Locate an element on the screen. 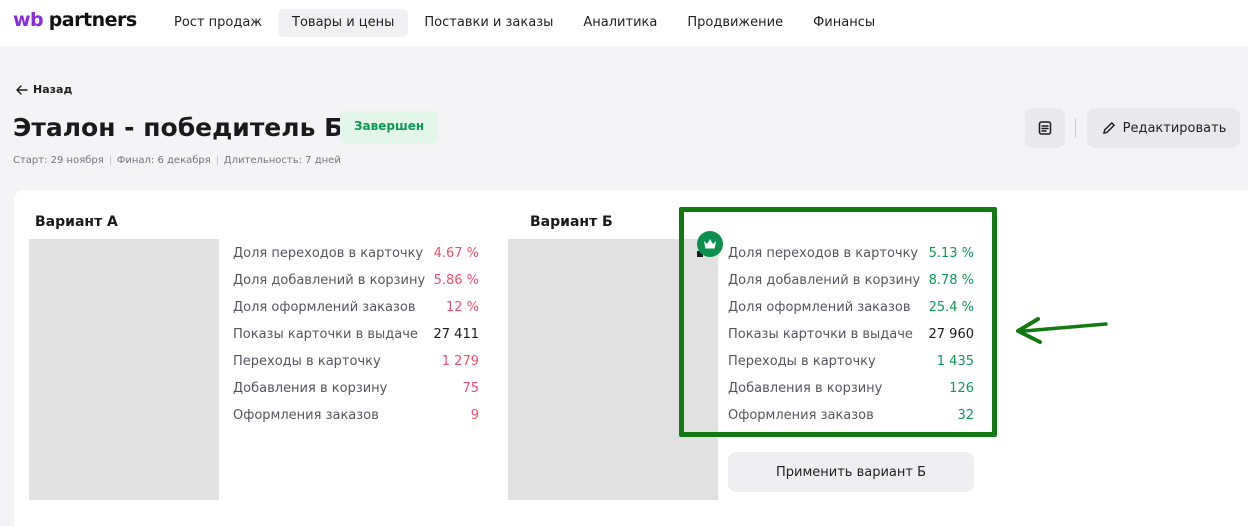  metric-value: 4.67 % is located at coordinates (456, 253).